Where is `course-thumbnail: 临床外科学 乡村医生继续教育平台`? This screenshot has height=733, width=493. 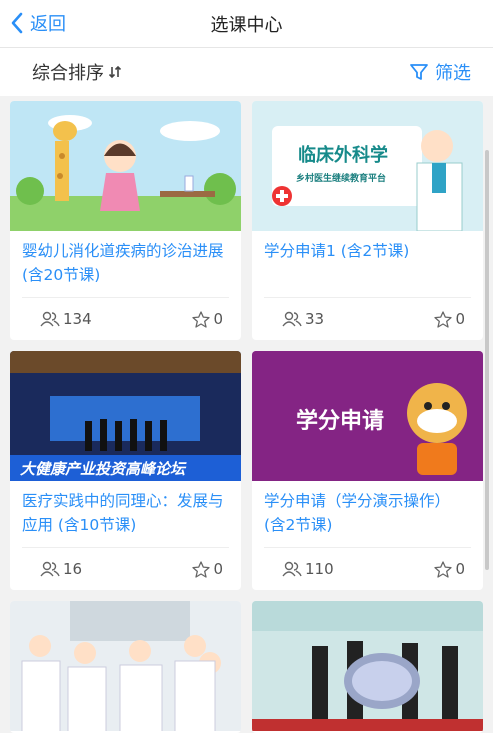
course-thumbnail: 临床外科学 乡村医生继续教育平台 is located at coordinates (367, 166).